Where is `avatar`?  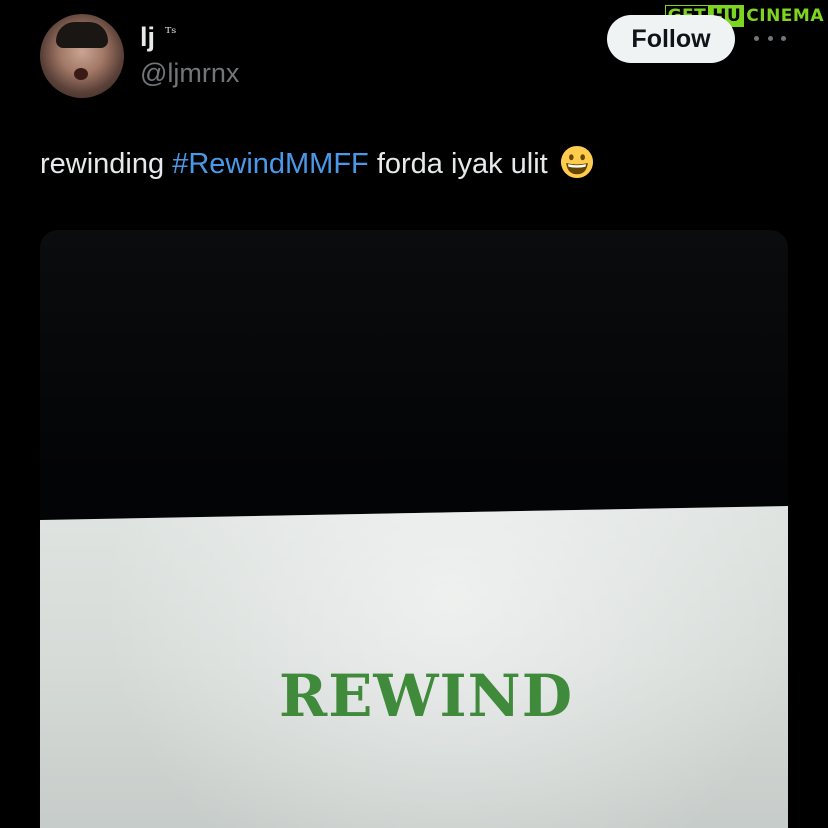
avatar is located at coordinates (82, 56).